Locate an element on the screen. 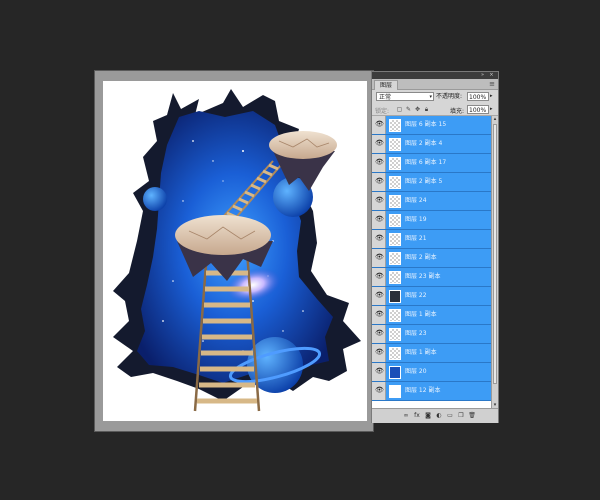 This screenshot has width=600, height=500. opacity-slider-arrow-icon: ▸ is located at coordinates (491, 96).